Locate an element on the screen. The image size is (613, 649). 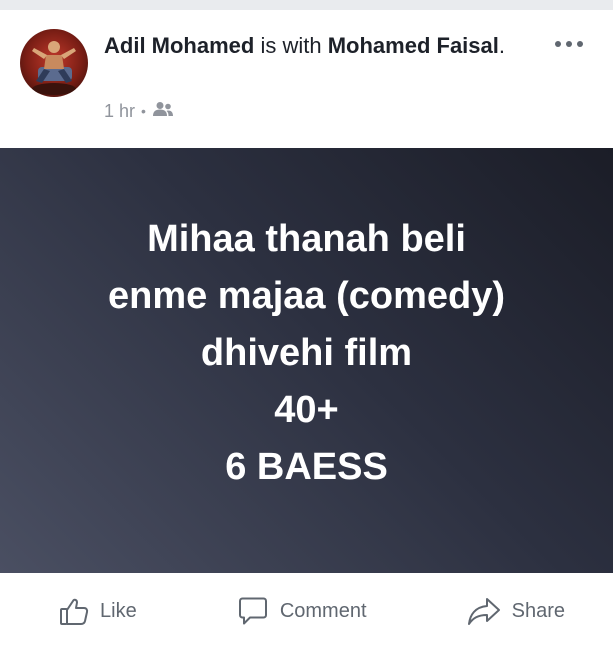
canvas-line: dhivehi film is located at coordinates (306, 353).